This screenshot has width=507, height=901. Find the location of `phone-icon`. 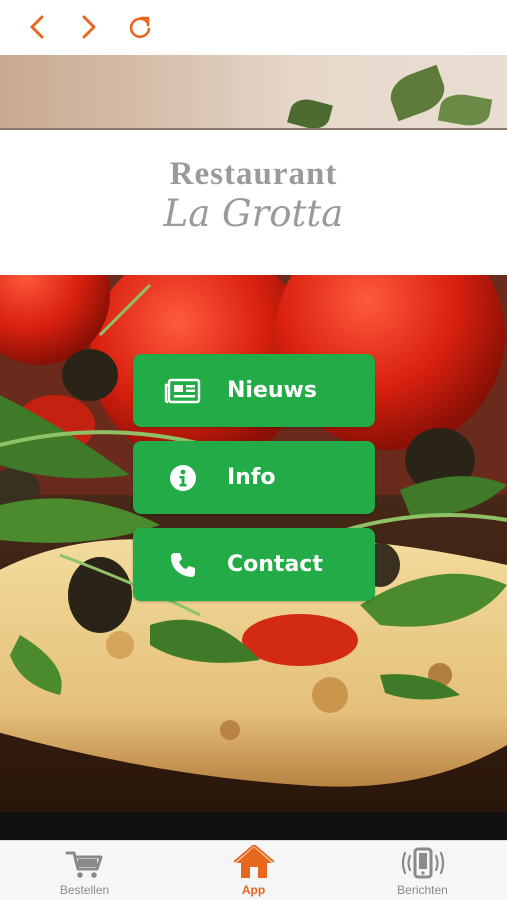

phone-icon is located at coordinates (183, 564).